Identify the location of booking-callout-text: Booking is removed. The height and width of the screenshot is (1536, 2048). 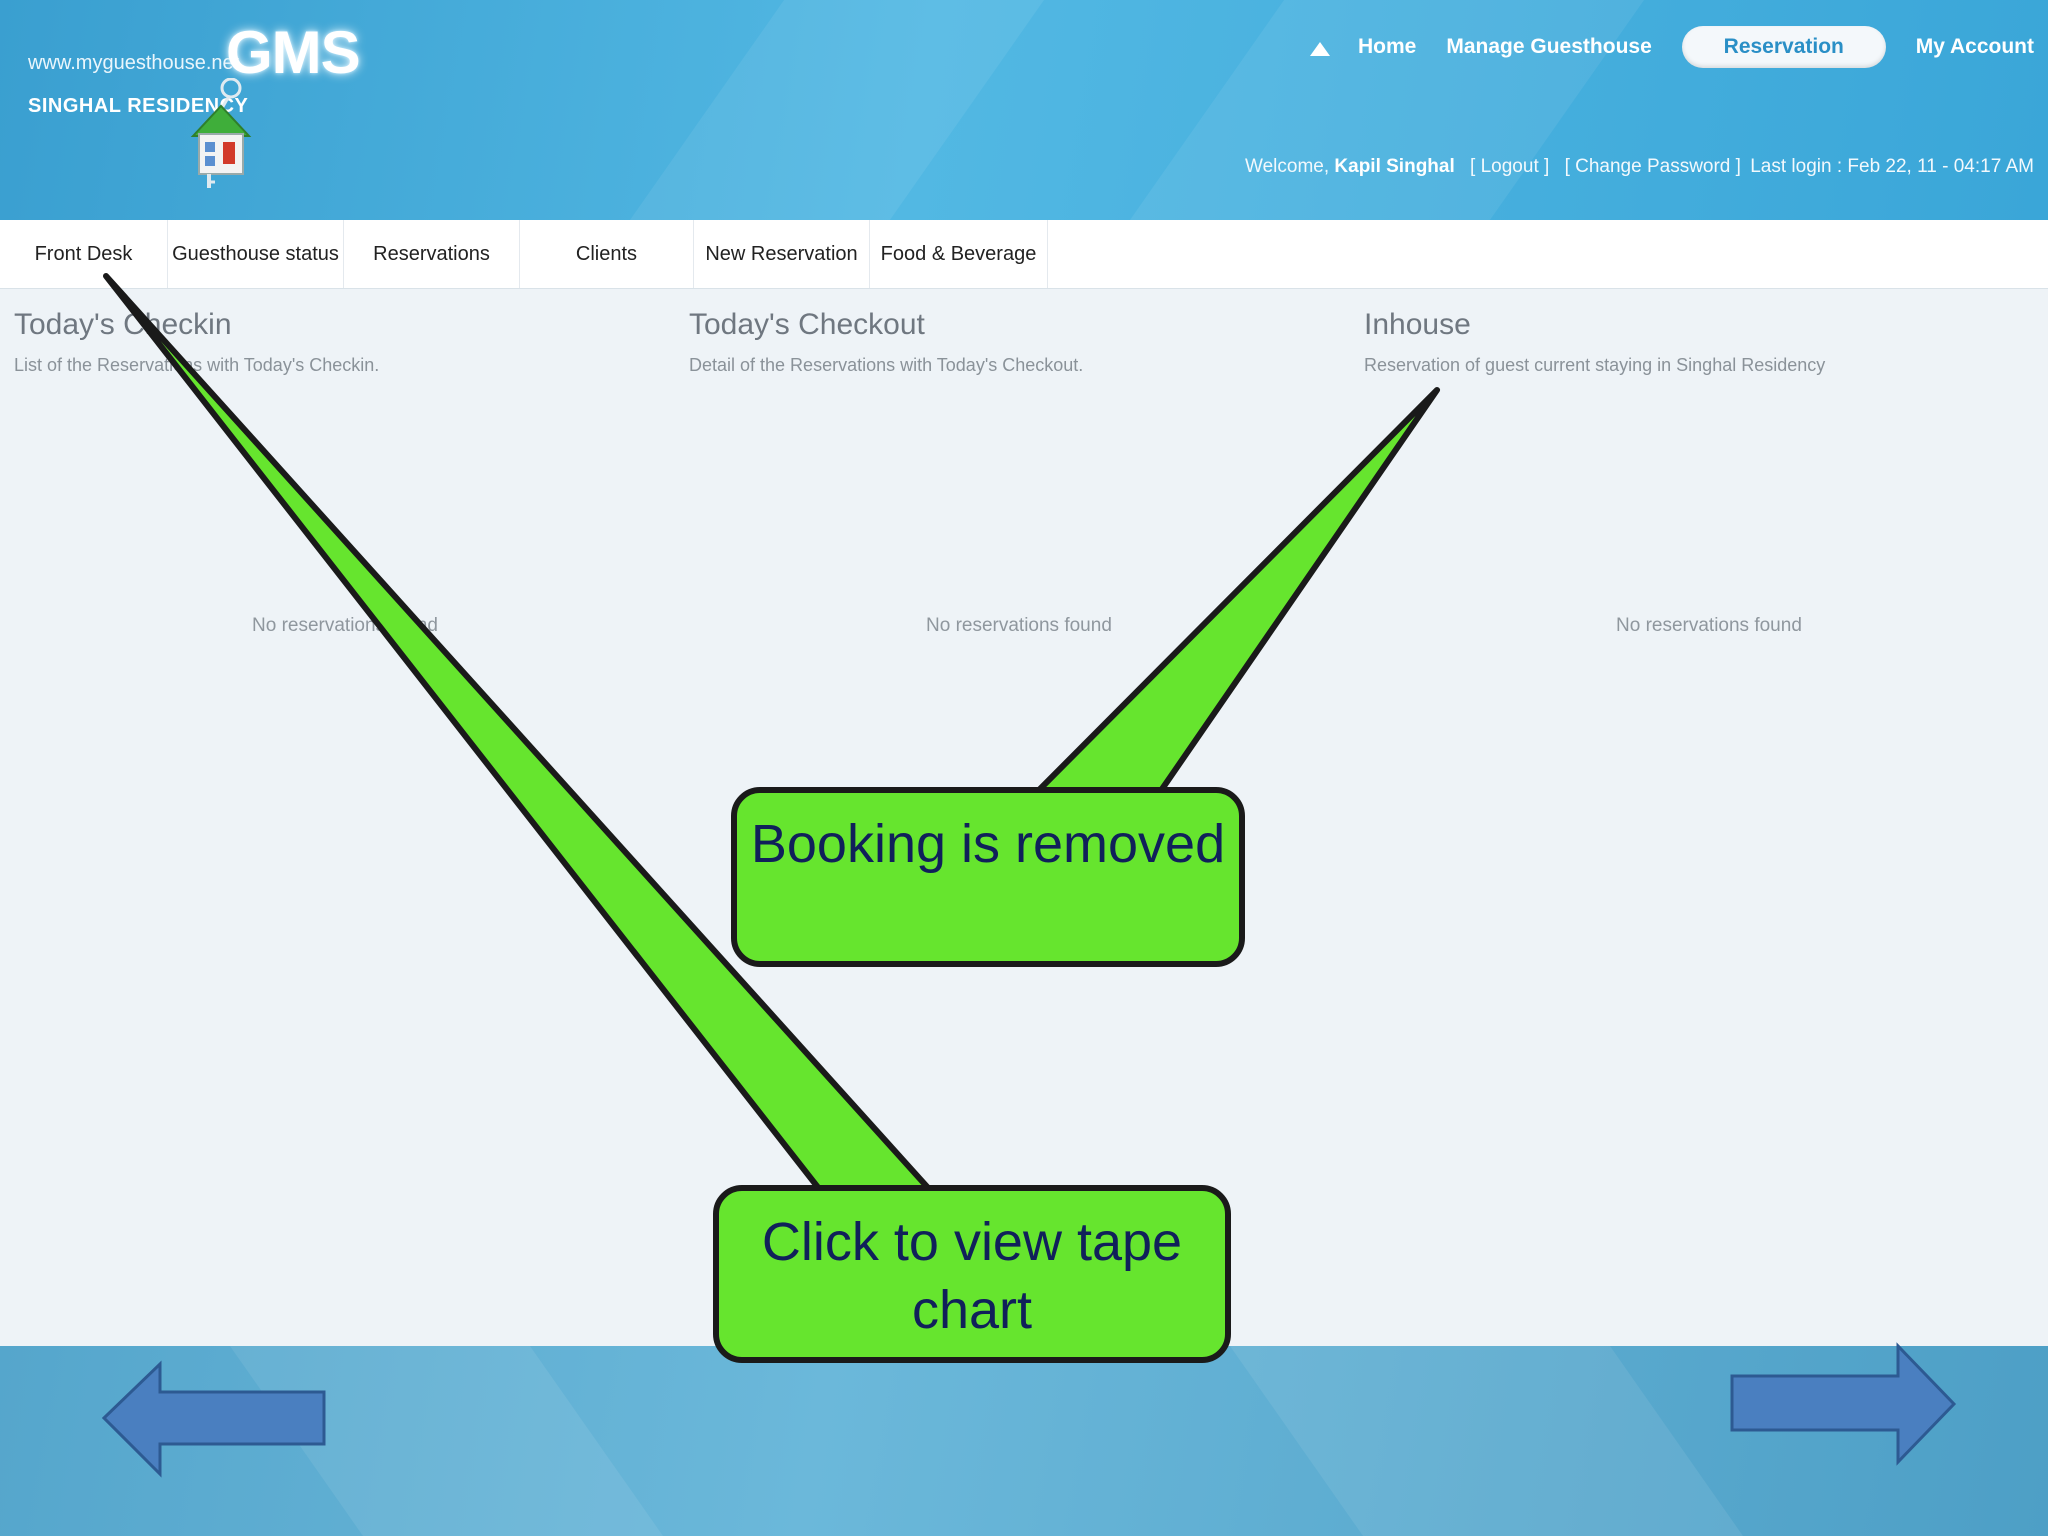
(988, 844).